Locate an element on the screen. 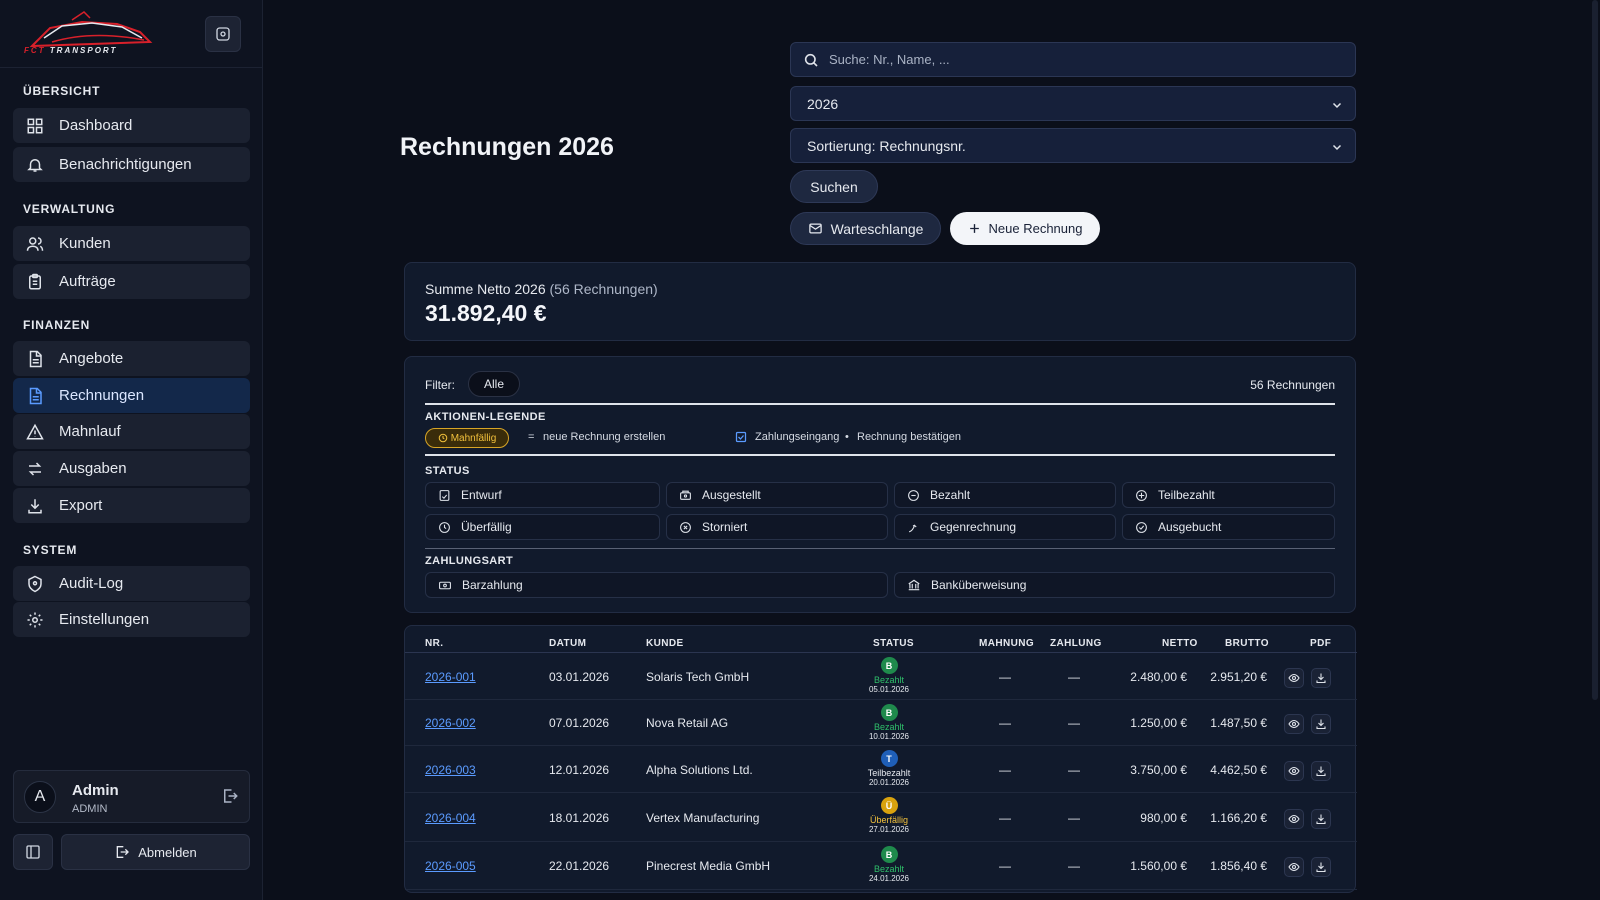 This screenshot has width=1600, height=900. clock-icon is located at coordinates (442, 438).